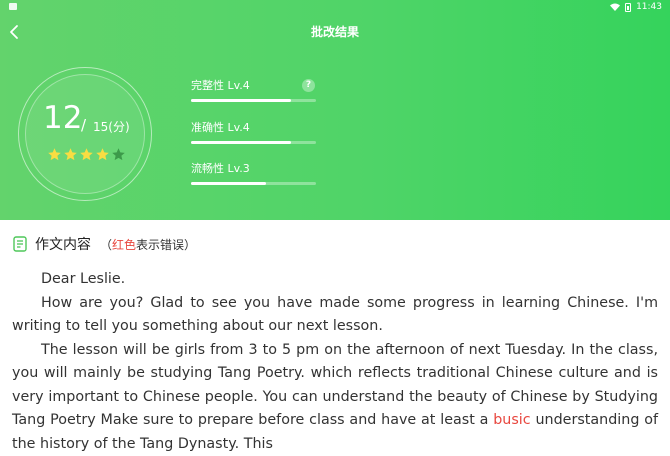 Image resolution: width=670 pixels, height=456 pixels. I want to click on legend-open: （, so click(106, 245).